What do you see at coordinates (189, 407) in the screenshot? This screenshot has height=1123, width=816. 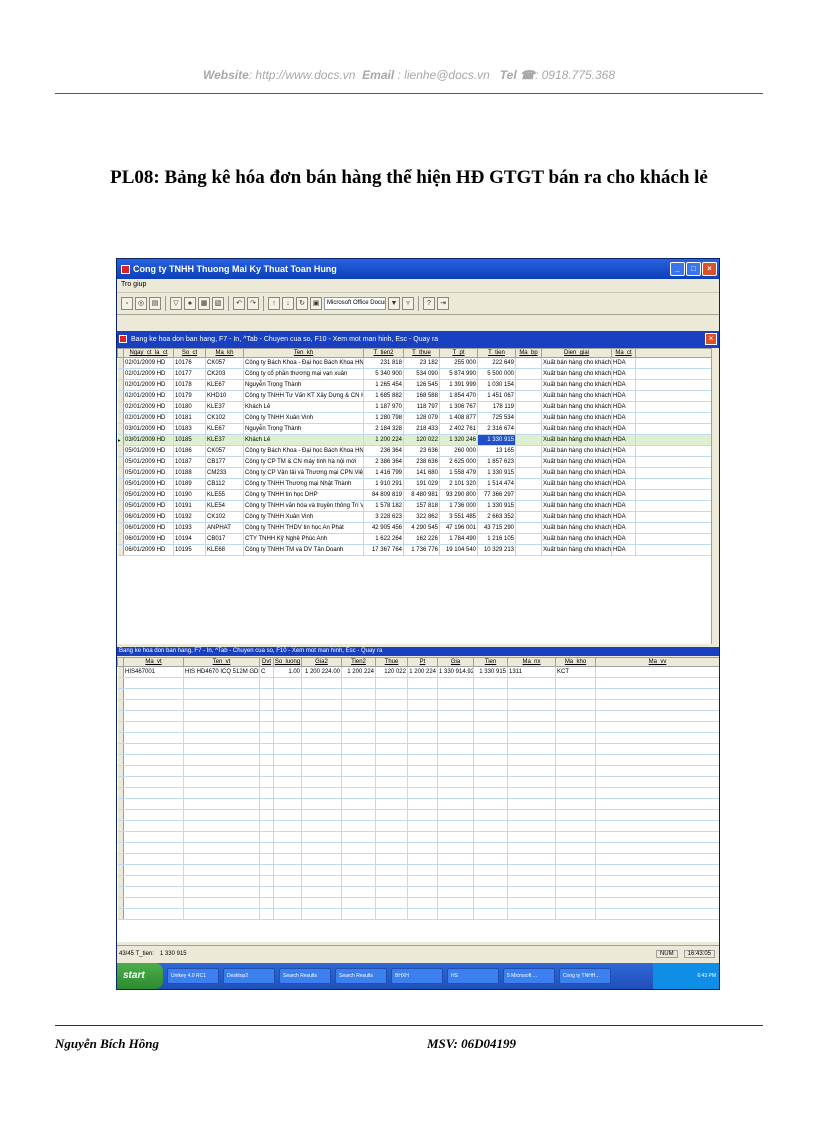 I see `table-cell: 10180` at bounding box center [189, 407].